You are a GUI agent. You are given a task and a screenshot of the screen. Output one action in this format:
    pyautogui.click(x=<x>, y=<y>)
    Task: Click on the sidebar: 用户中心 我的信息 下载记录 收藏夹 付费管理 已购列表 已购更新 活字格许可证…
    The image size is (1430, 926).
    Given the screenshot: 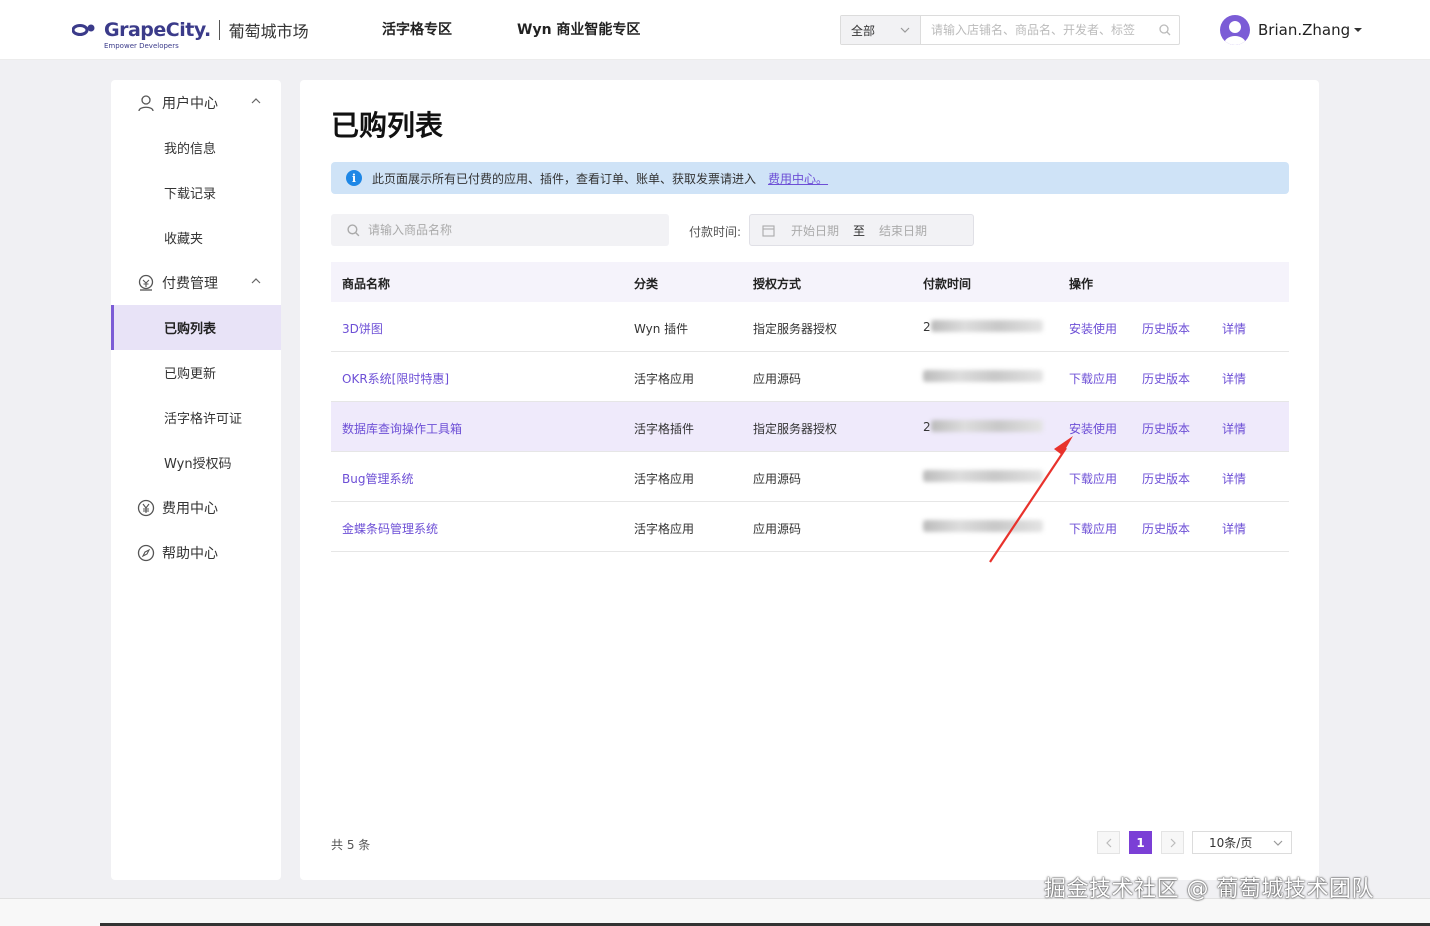 What is the action you would take?
    pyautogui.click(x=196, y=480)
    